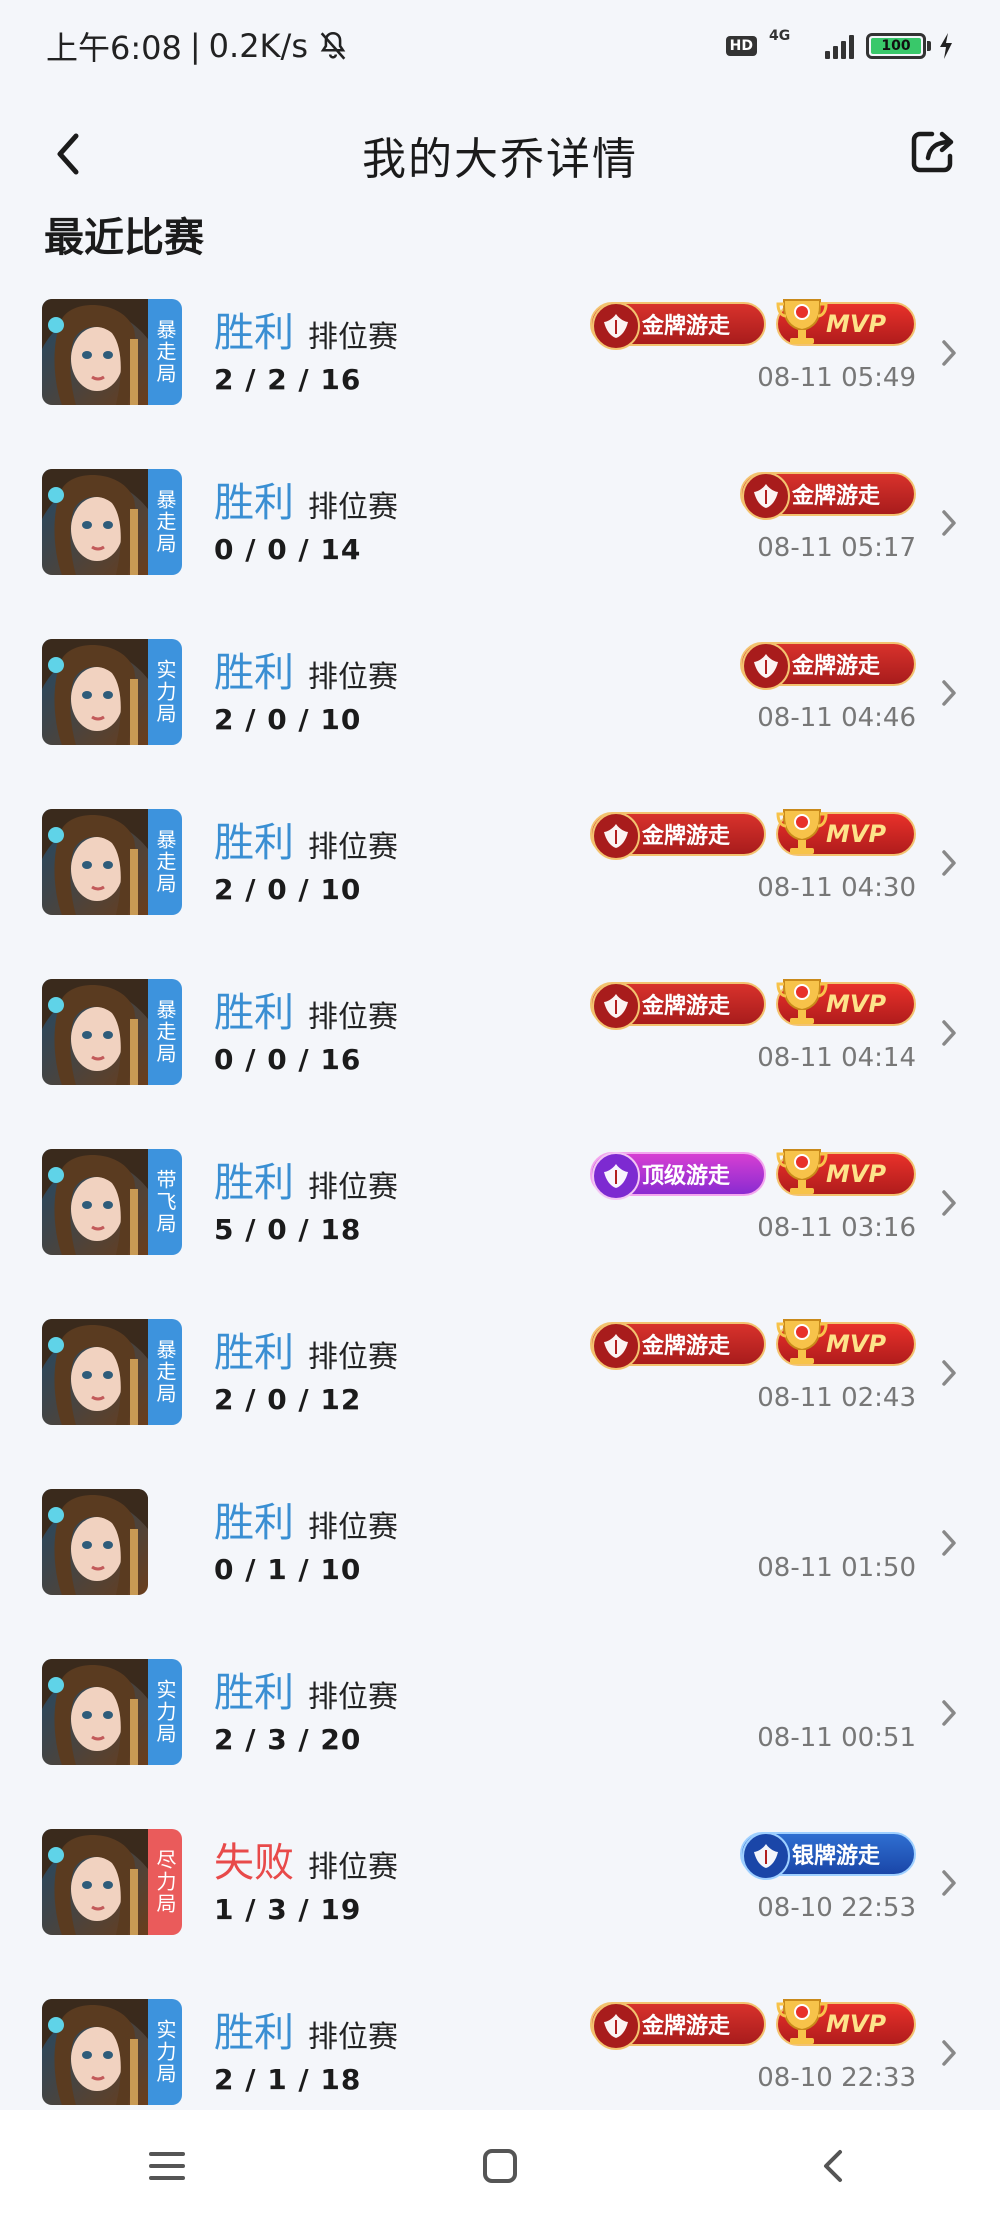  What do you see at coordinates (288, 1399) in the screenshot?
I see `kda: 2 / 0 / 12` at bounding box center [288, 1399].